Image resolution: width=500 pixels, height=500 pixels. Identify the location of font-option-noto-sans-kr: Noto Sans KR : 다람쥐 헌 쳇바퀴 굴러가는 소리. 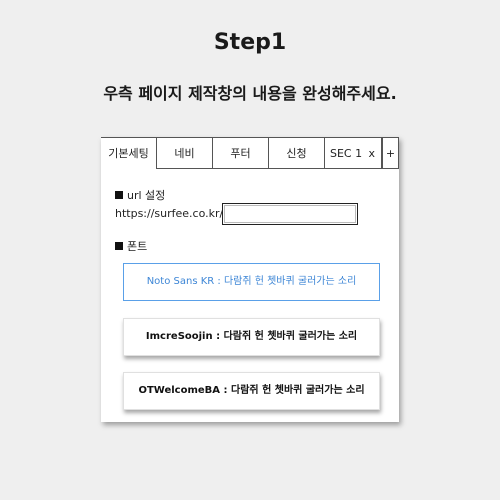
(251, 282).